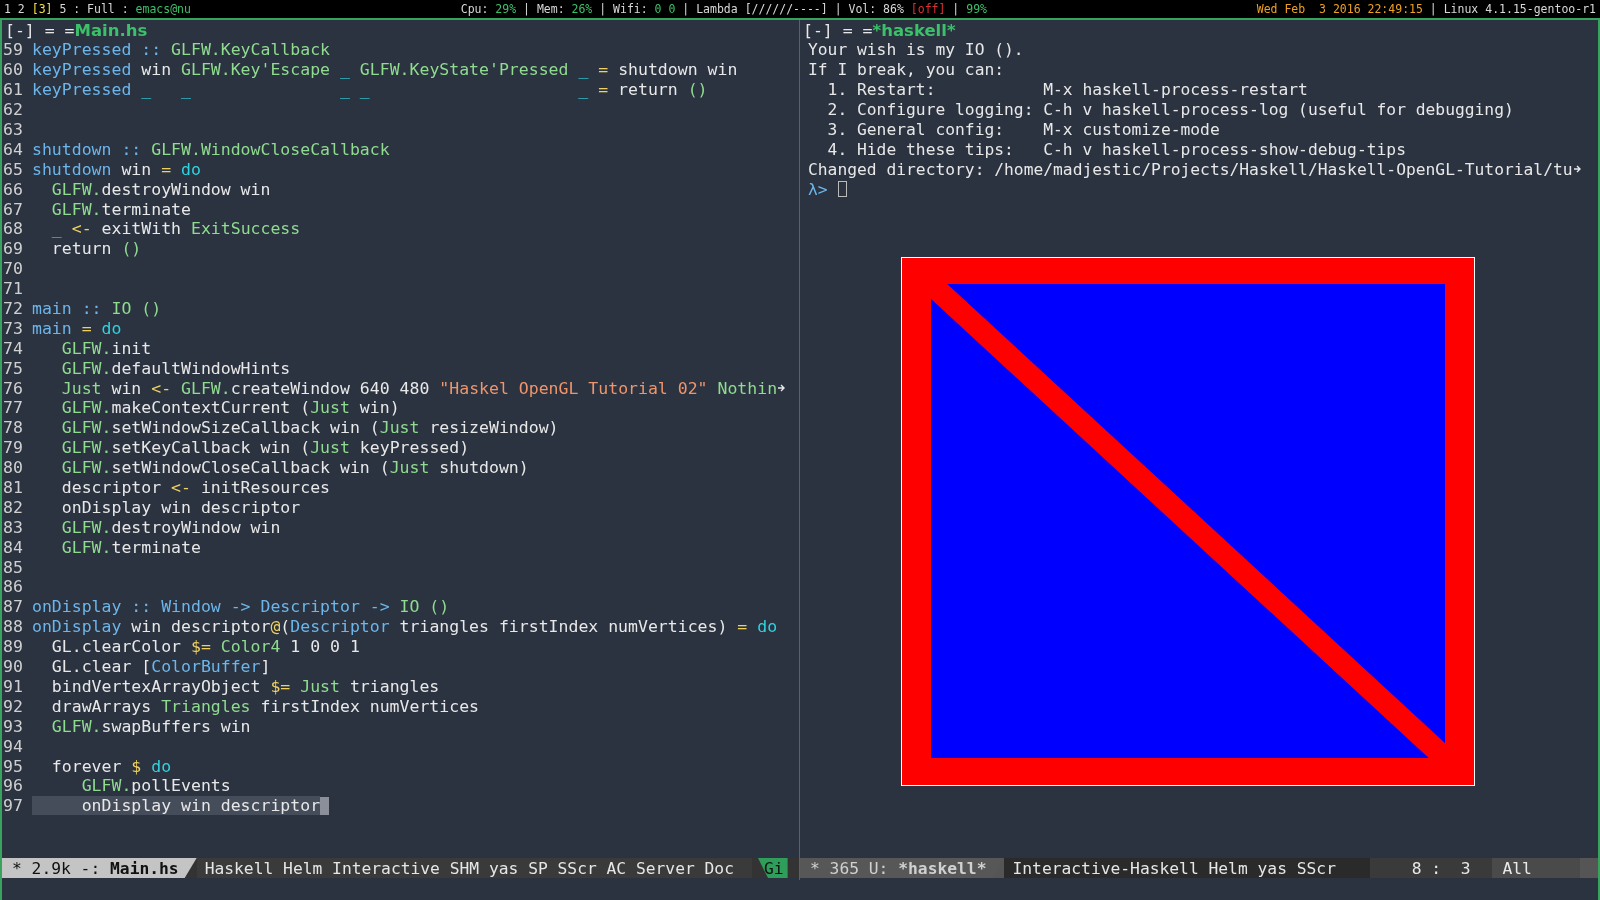 The height and width of the screenshot is (900, 1600). What do you see at coordinates (13, 488) in the screenshot?
I see `line-number: 81` at bounding box center [13, 488].